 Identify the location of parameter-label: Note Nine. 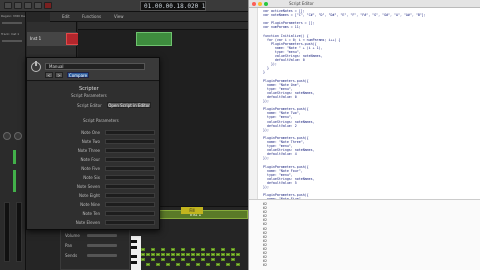
(90, 204).